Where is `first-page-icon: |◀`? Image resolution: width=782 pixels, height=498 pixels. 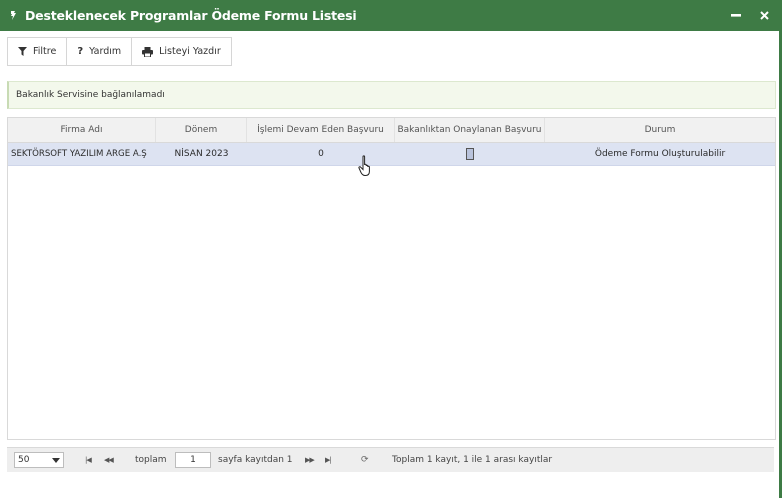 first-page-icon: |◀ is located at coordinates (88, 460).